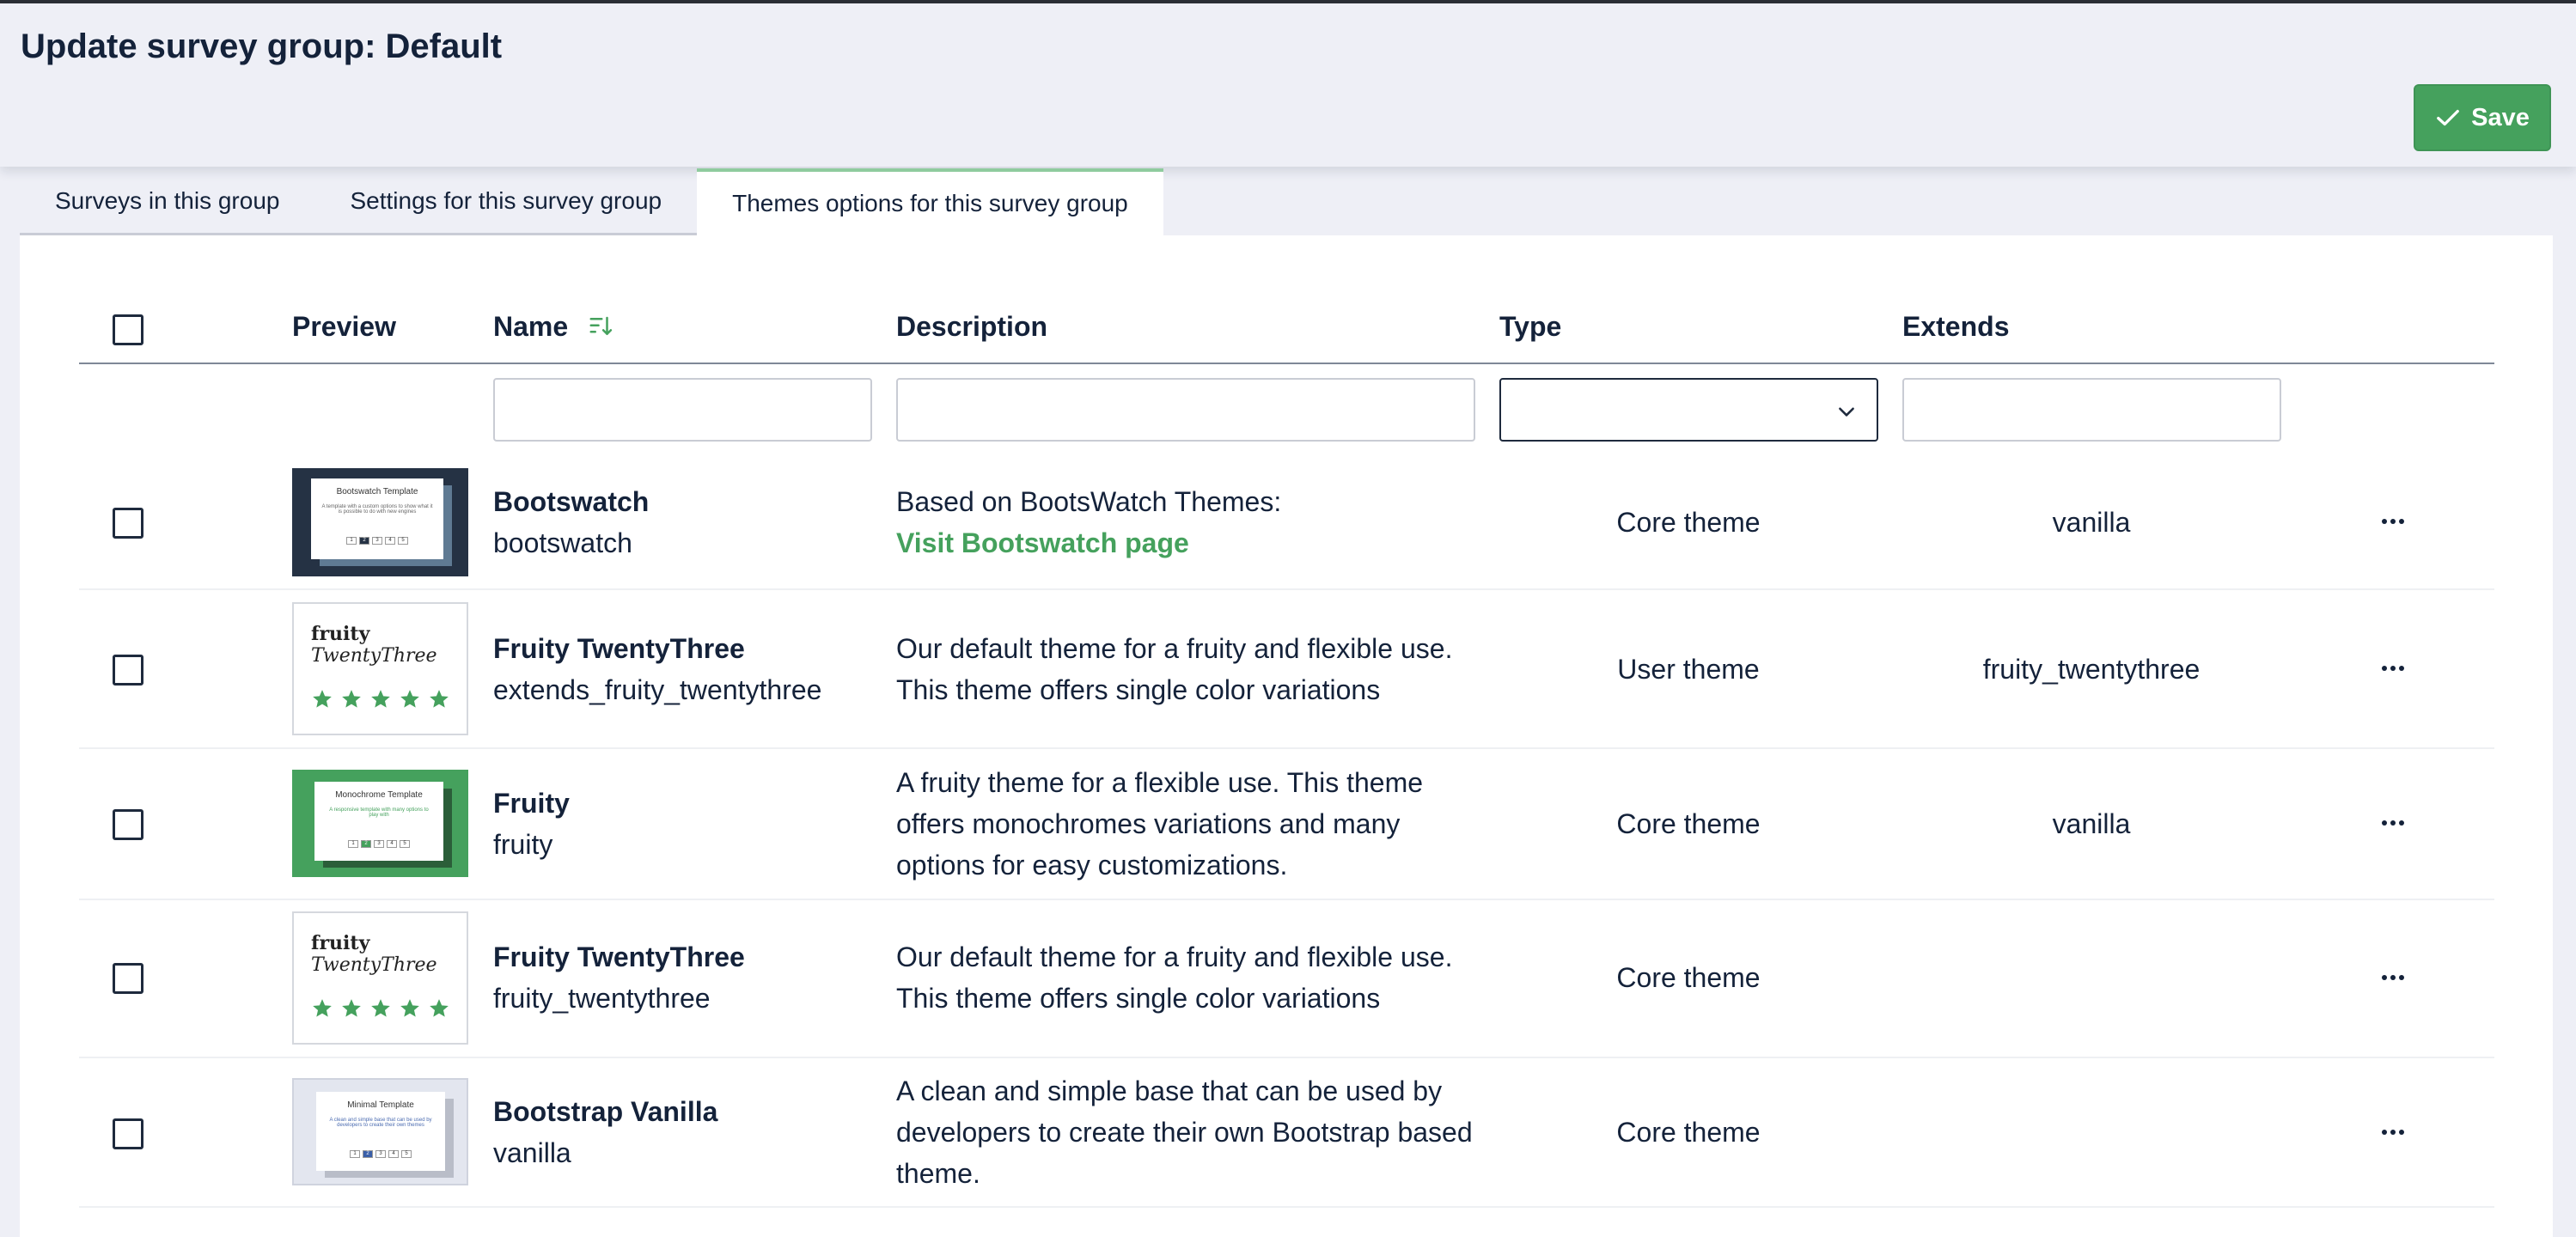 Image resolution: width=2576 pixels, height=1237 pixels. What do you see at coordinates (2448, 117) in the screenshot?
I see `check-icon` at bounding box center [2448, 117].